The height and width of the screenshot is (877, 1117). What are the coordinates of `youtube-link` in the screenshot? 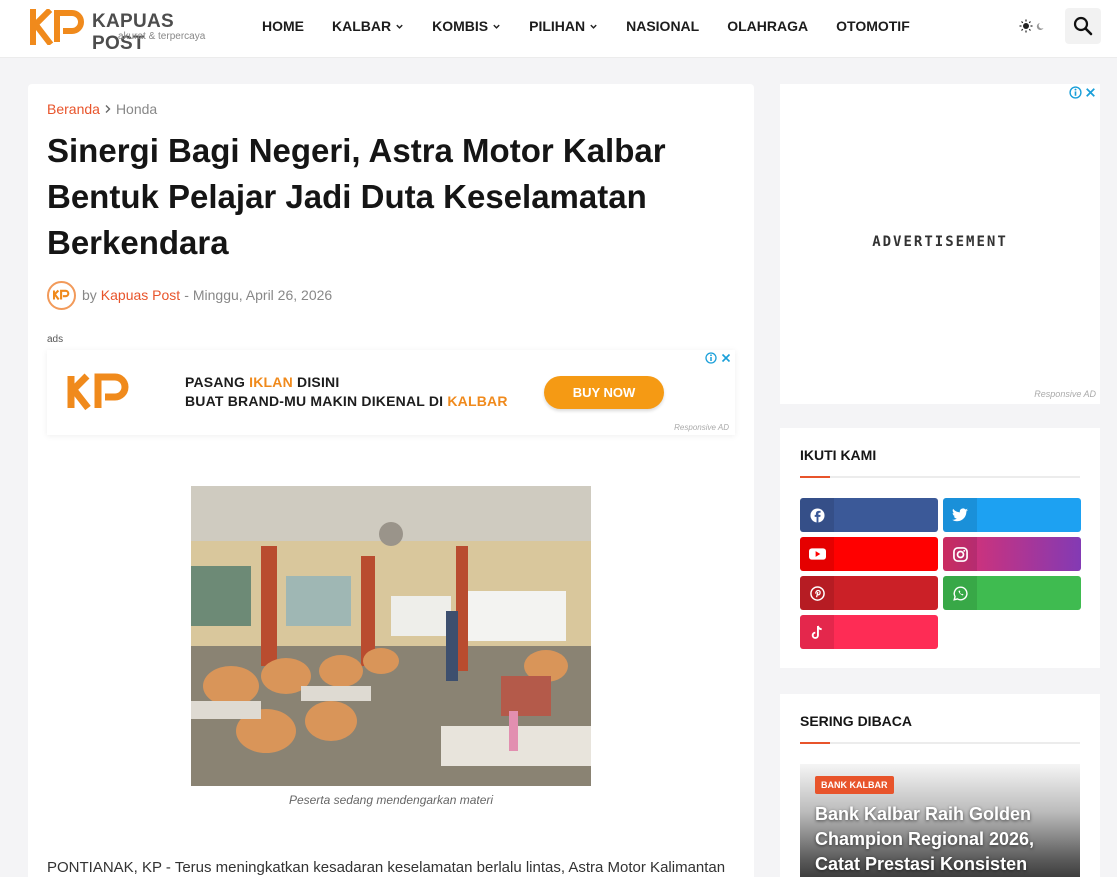 It's located at (869, 554).